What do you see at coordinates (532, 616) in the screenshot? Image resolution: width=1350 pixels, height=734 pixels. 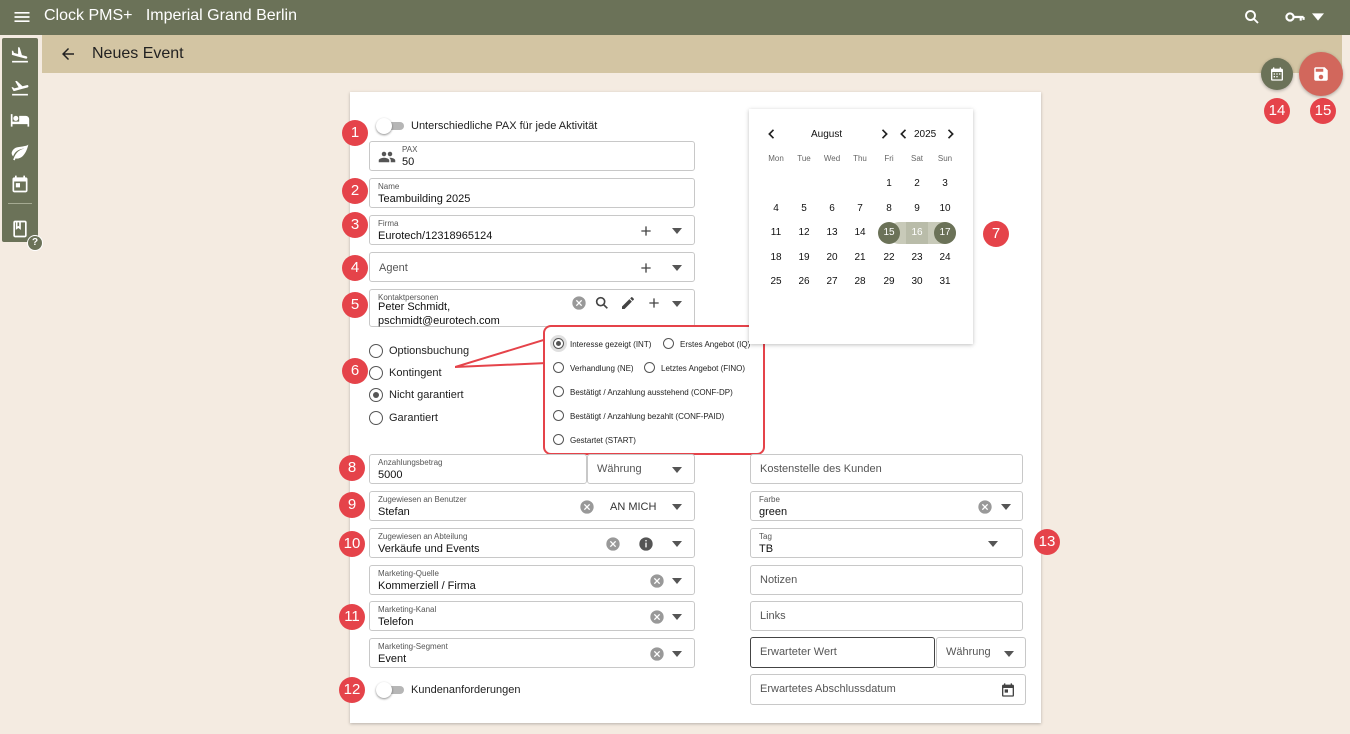 I see `marketing-kanal-field: Marketing-Kanal Telefon` at bounding box center [532, 616].